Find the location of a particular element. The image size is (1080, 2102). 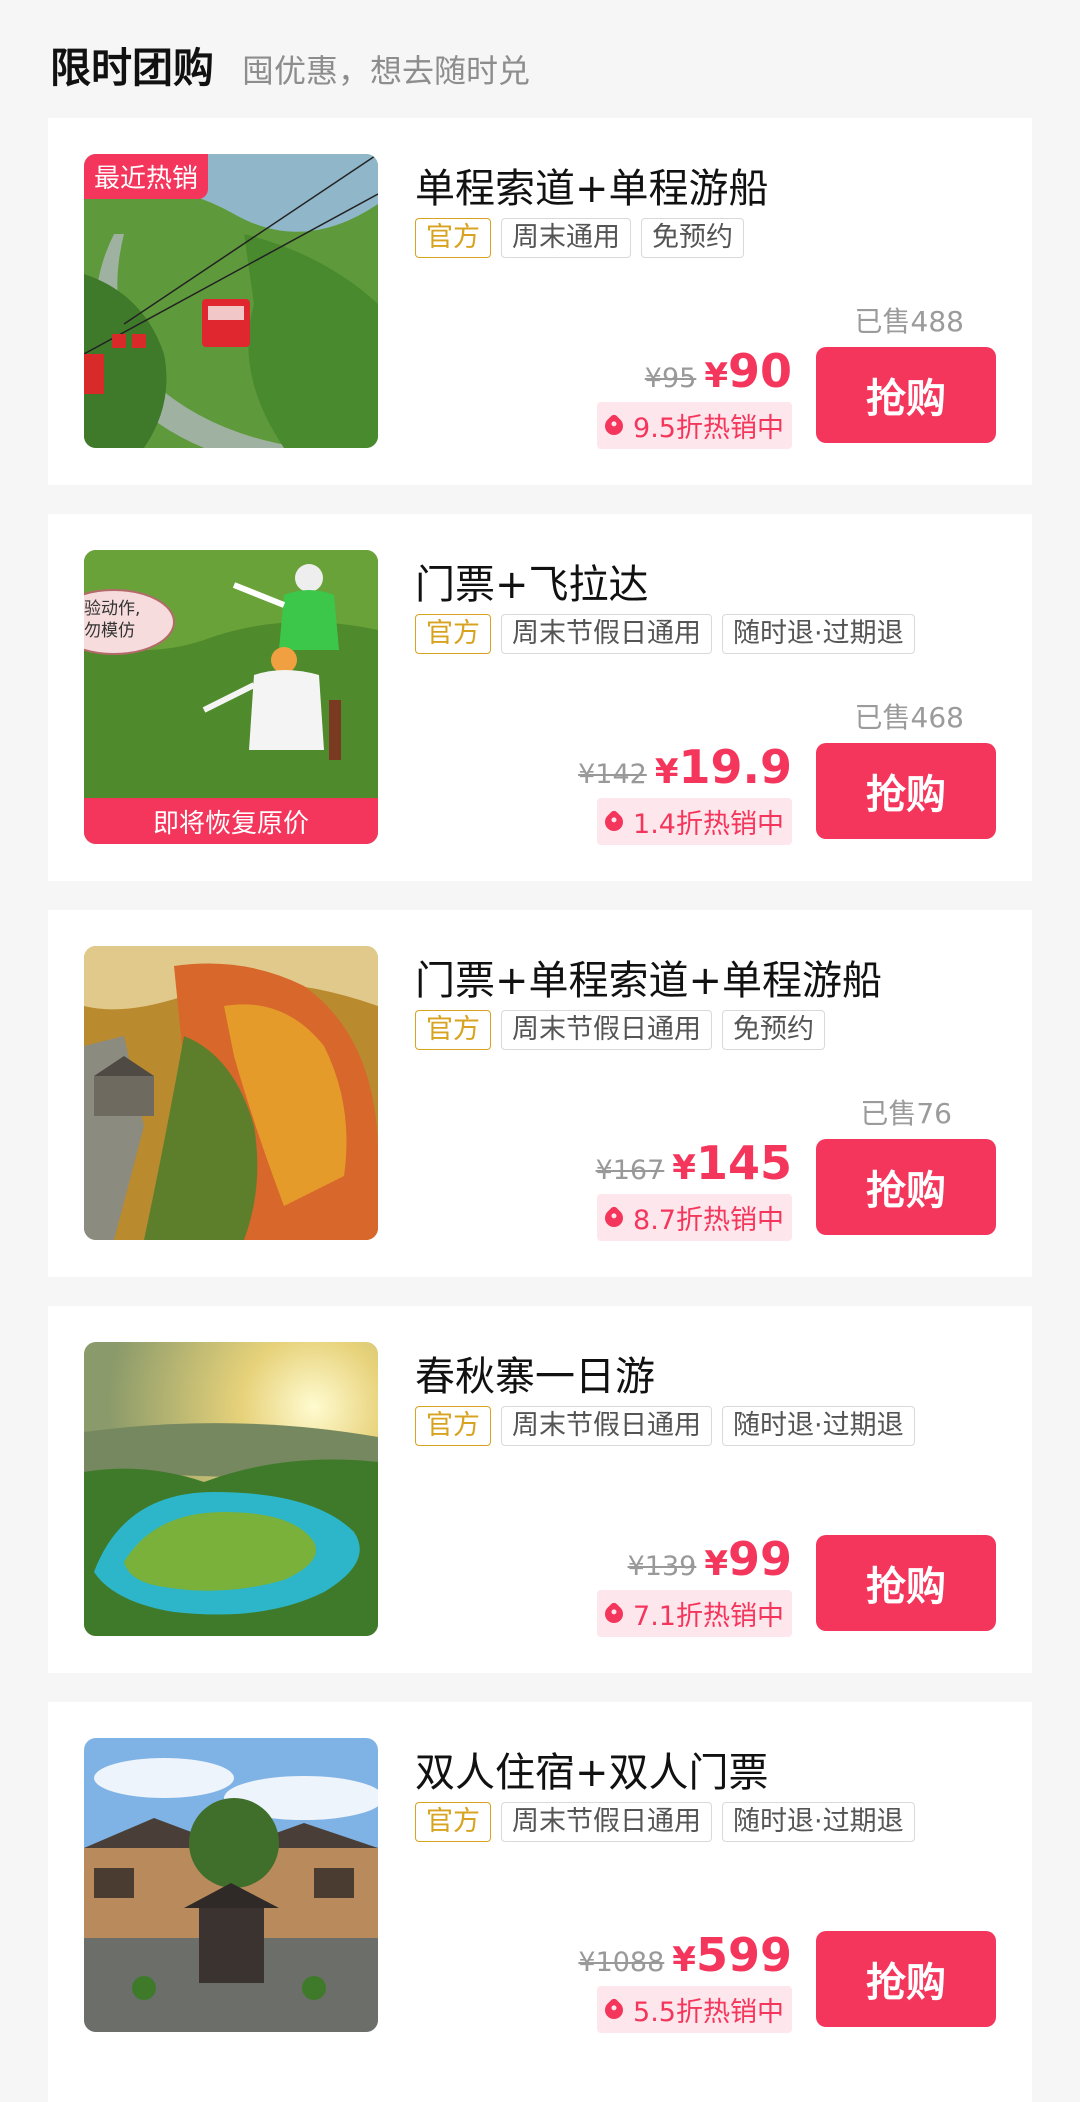

price-block: ¥167 ¥ 145 8.7折热销中 is located at coordinates (694, 1188).